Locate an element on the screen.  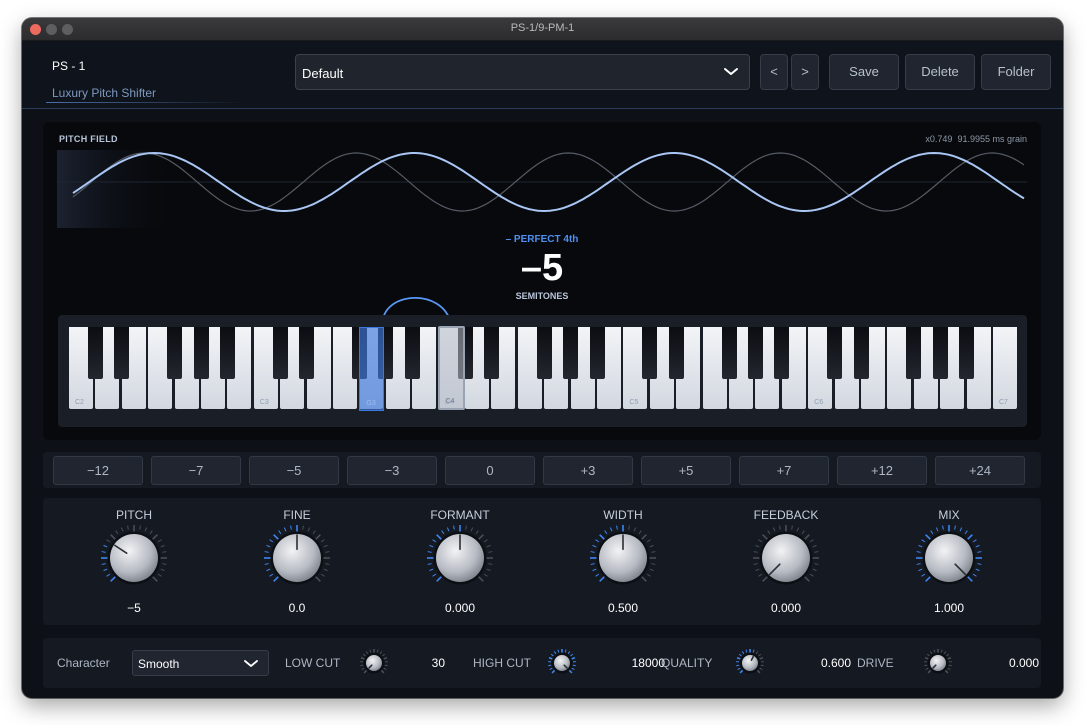
target-key-highlight: G3 is located at coordinates (372, 369).